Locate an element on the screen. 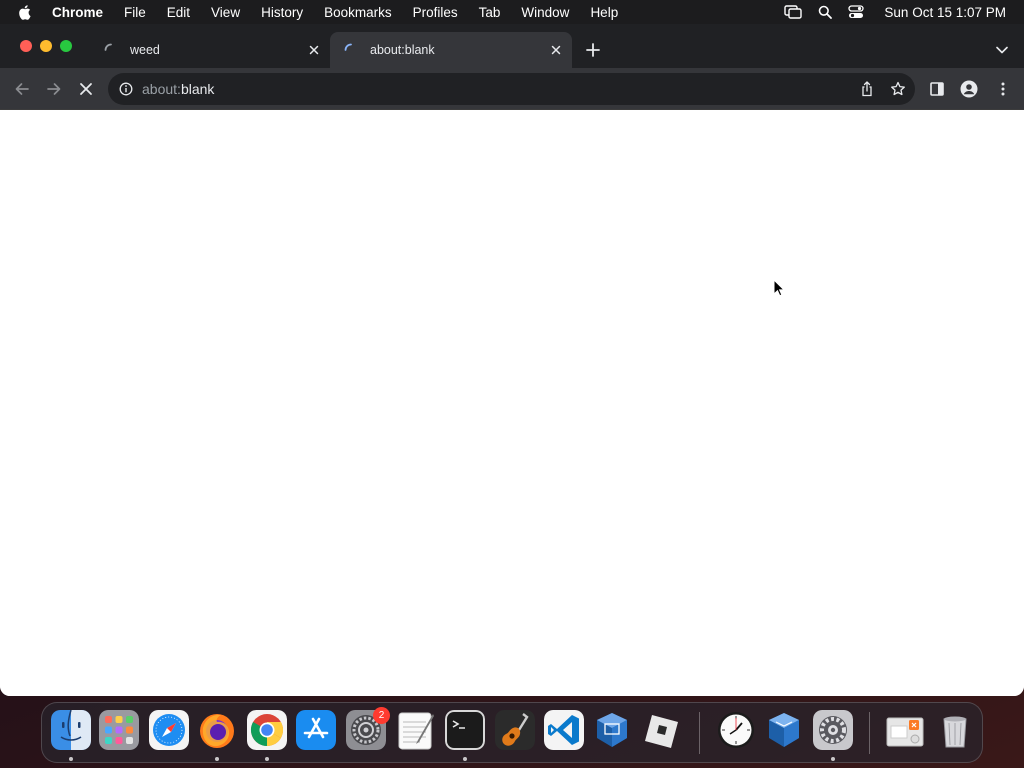  clock-icon is located at coordinates (736, 730).